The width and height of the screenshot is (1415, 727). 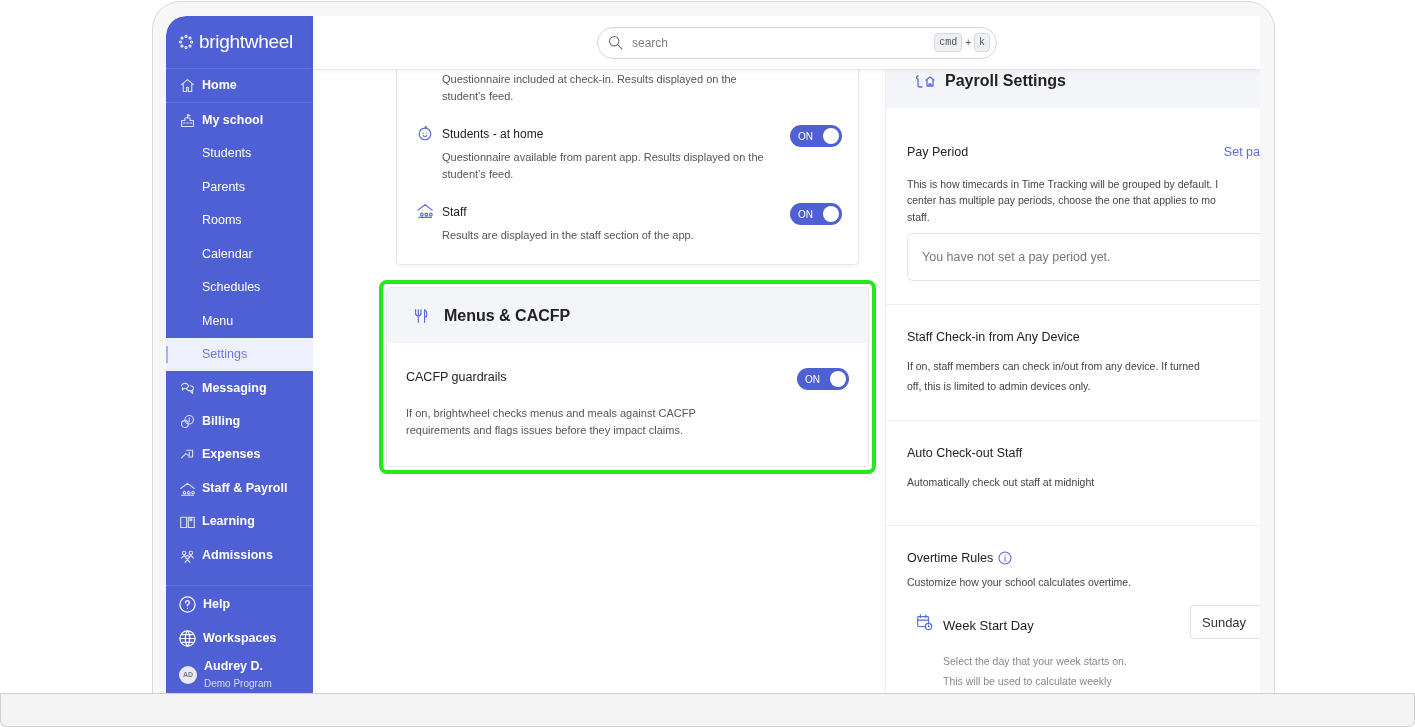 I want to click on description-line: This is how timecards in Time Tracking will be grouped by default. I, so click(x=1063, y=184).